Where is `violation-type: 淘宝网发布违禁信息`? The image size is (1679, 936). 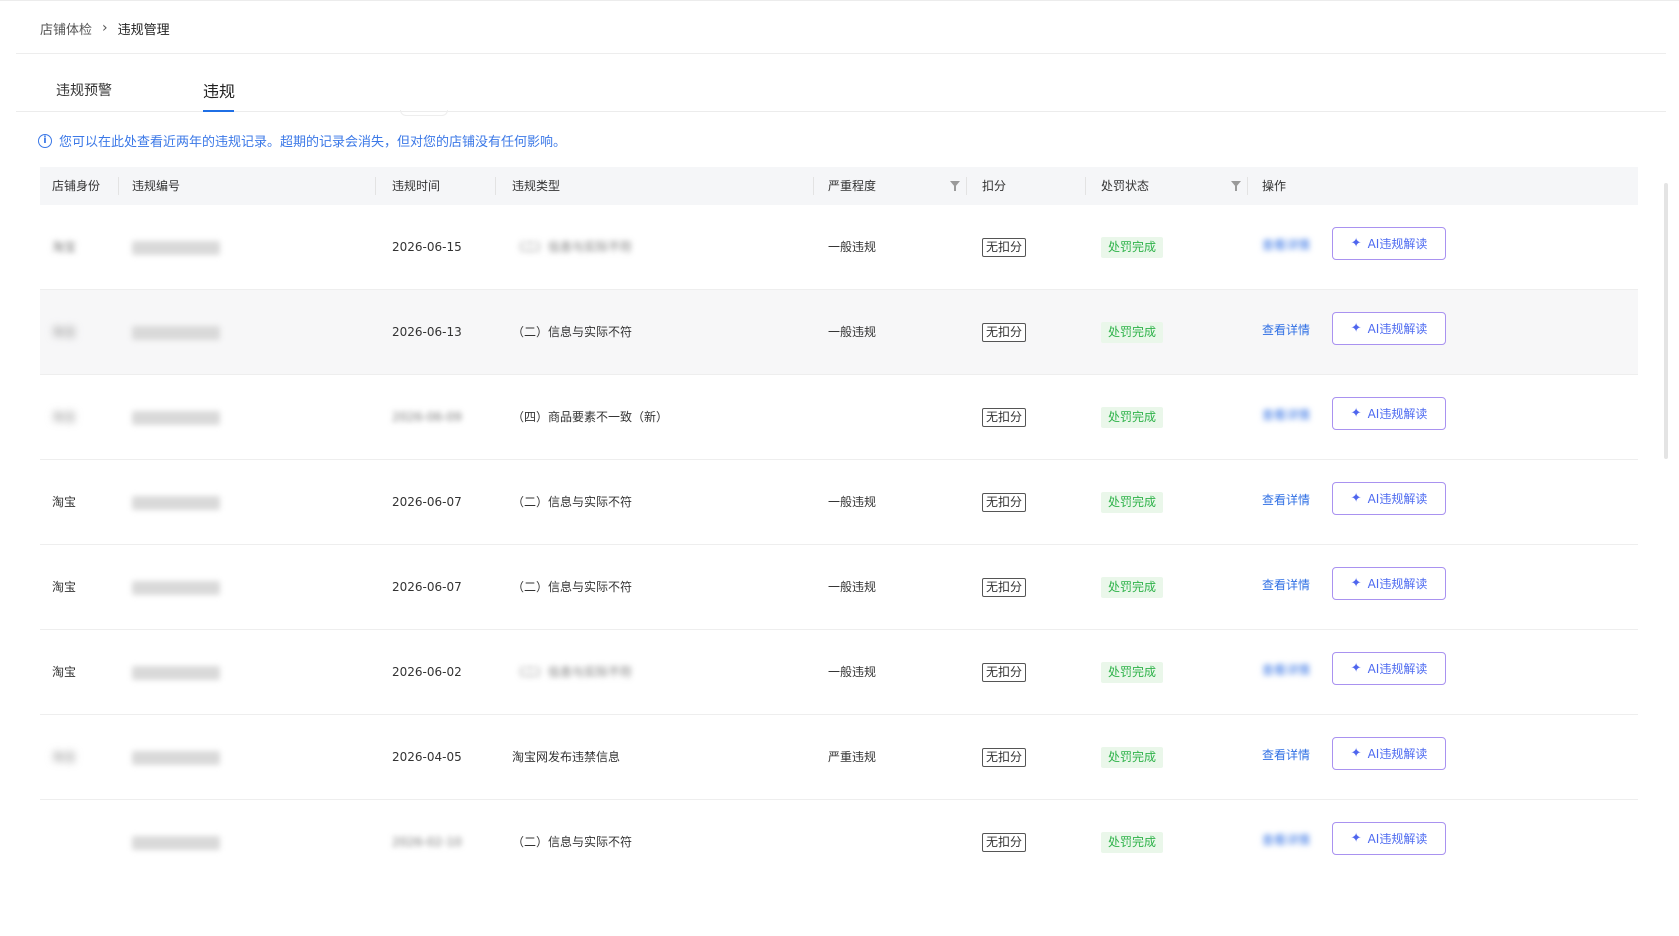
violation-type: 淘宝网发布违禁信息 is located at coordinates (566, 757).